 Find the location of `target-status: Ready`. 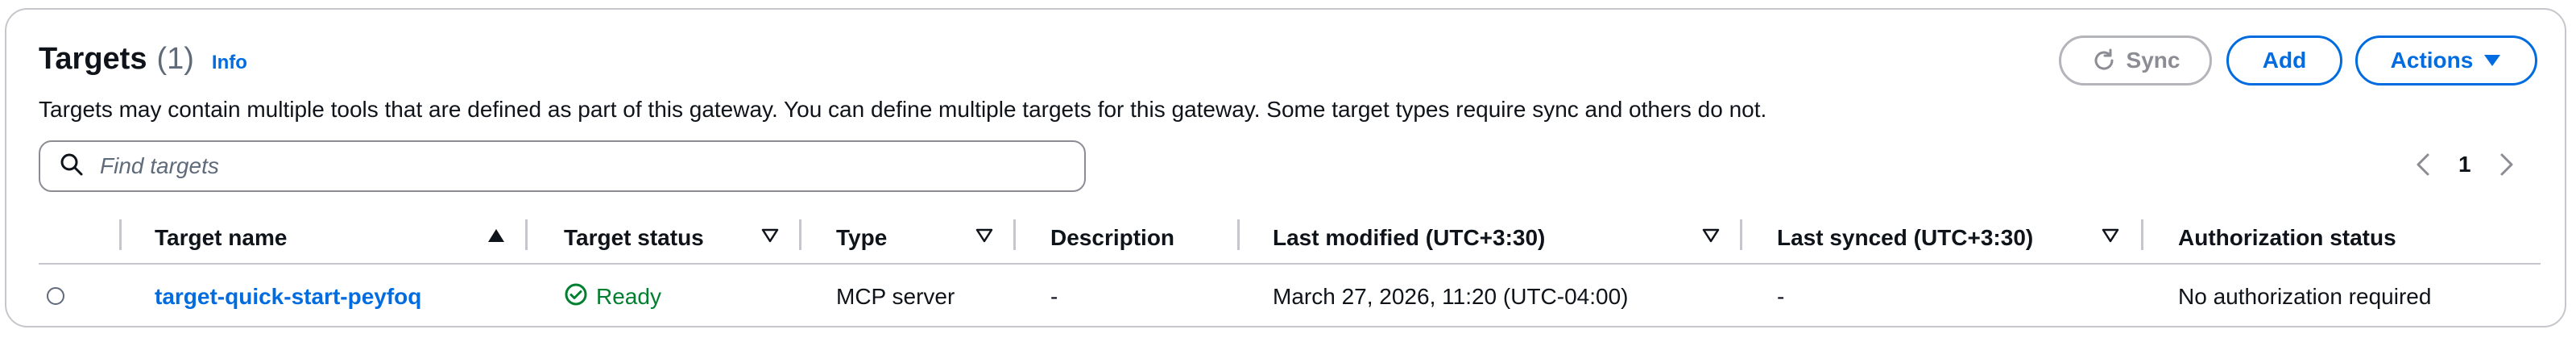

target-status: Ready is located at coordinates (612, 296).